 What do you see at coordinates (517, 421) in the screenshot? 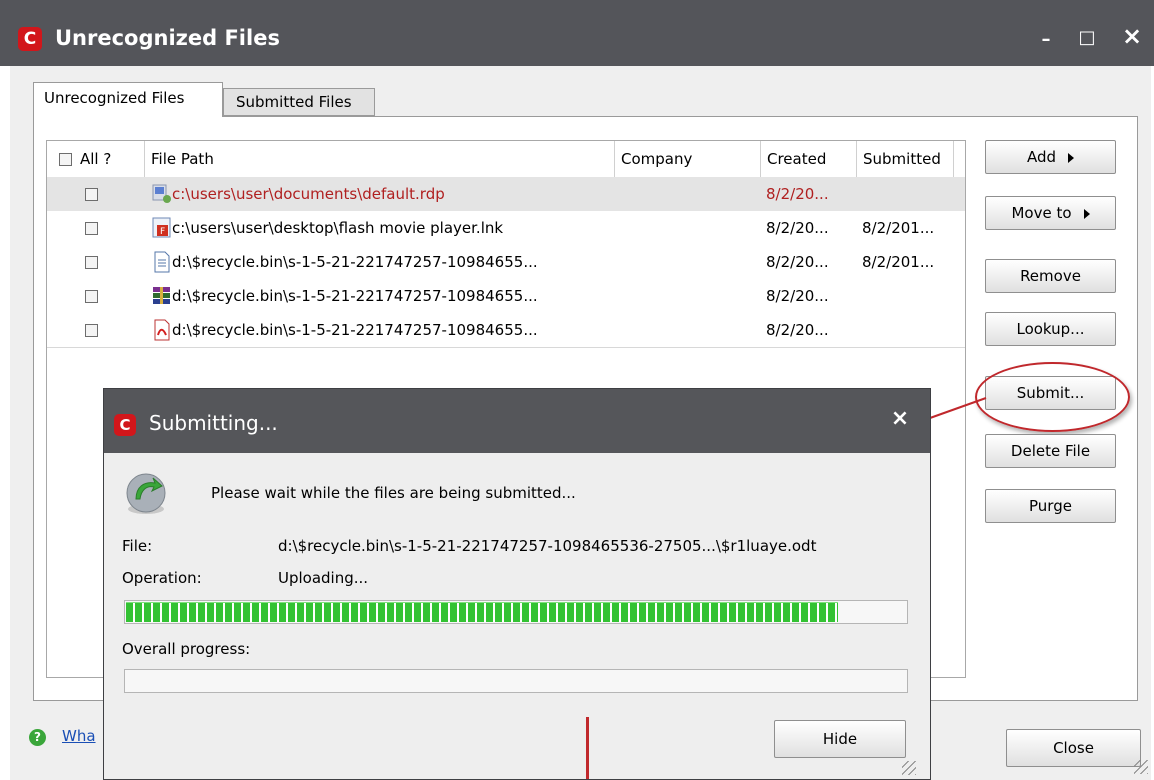
I see `dialog-titlebar: C Submitting... ×` at bounding box center [517, 421].